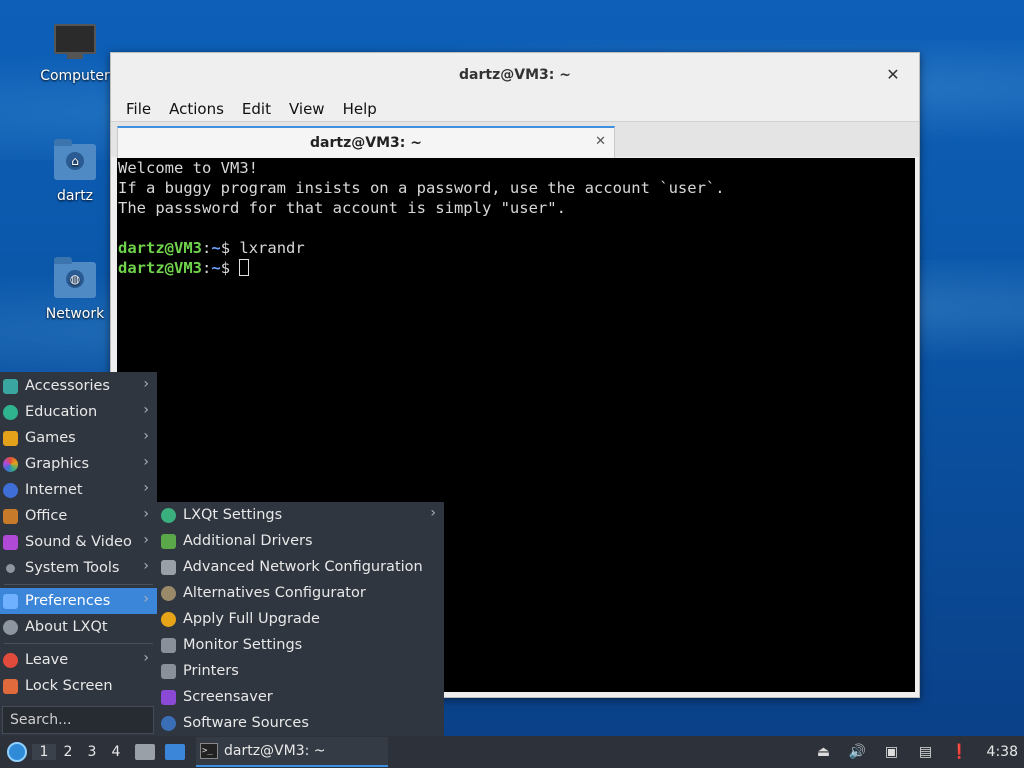 Image resolution: width=1024 pixels, height=768 pixels. Describe the element at coordinates (274, 593) in the screenshot. I see `menu-item-label: Alternatives Configurator` at that location.